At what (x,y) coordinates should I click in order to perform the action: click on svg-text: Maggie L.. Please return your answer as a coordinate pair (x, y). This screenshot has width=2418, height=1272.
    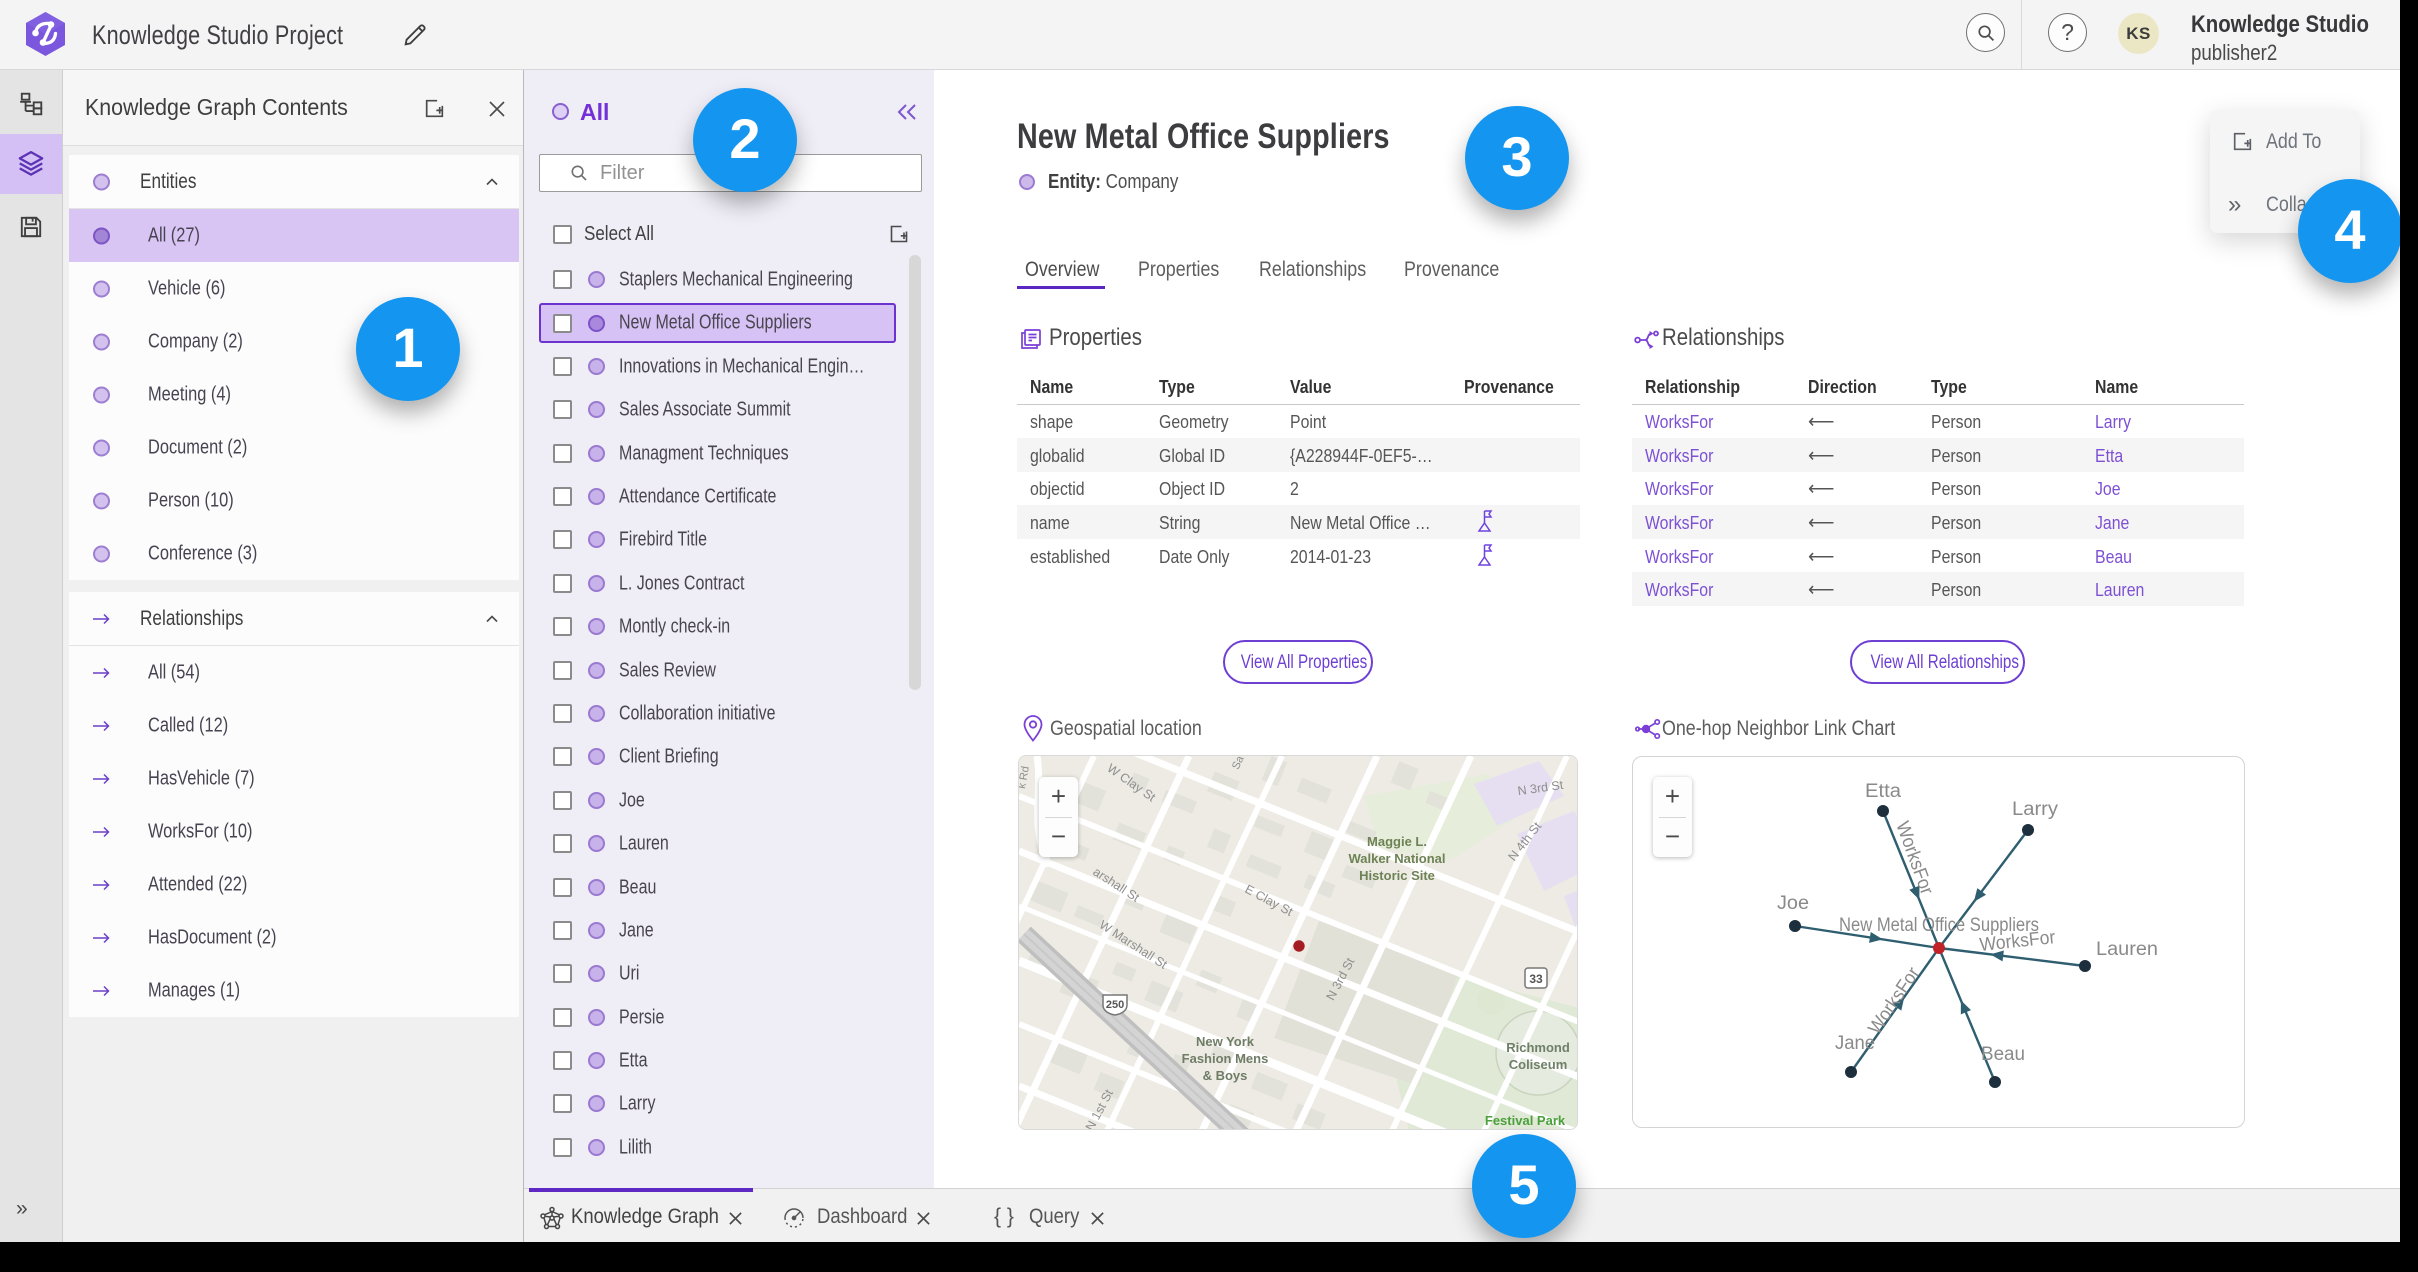
    Looking at the image, I should click on (1397, 841).